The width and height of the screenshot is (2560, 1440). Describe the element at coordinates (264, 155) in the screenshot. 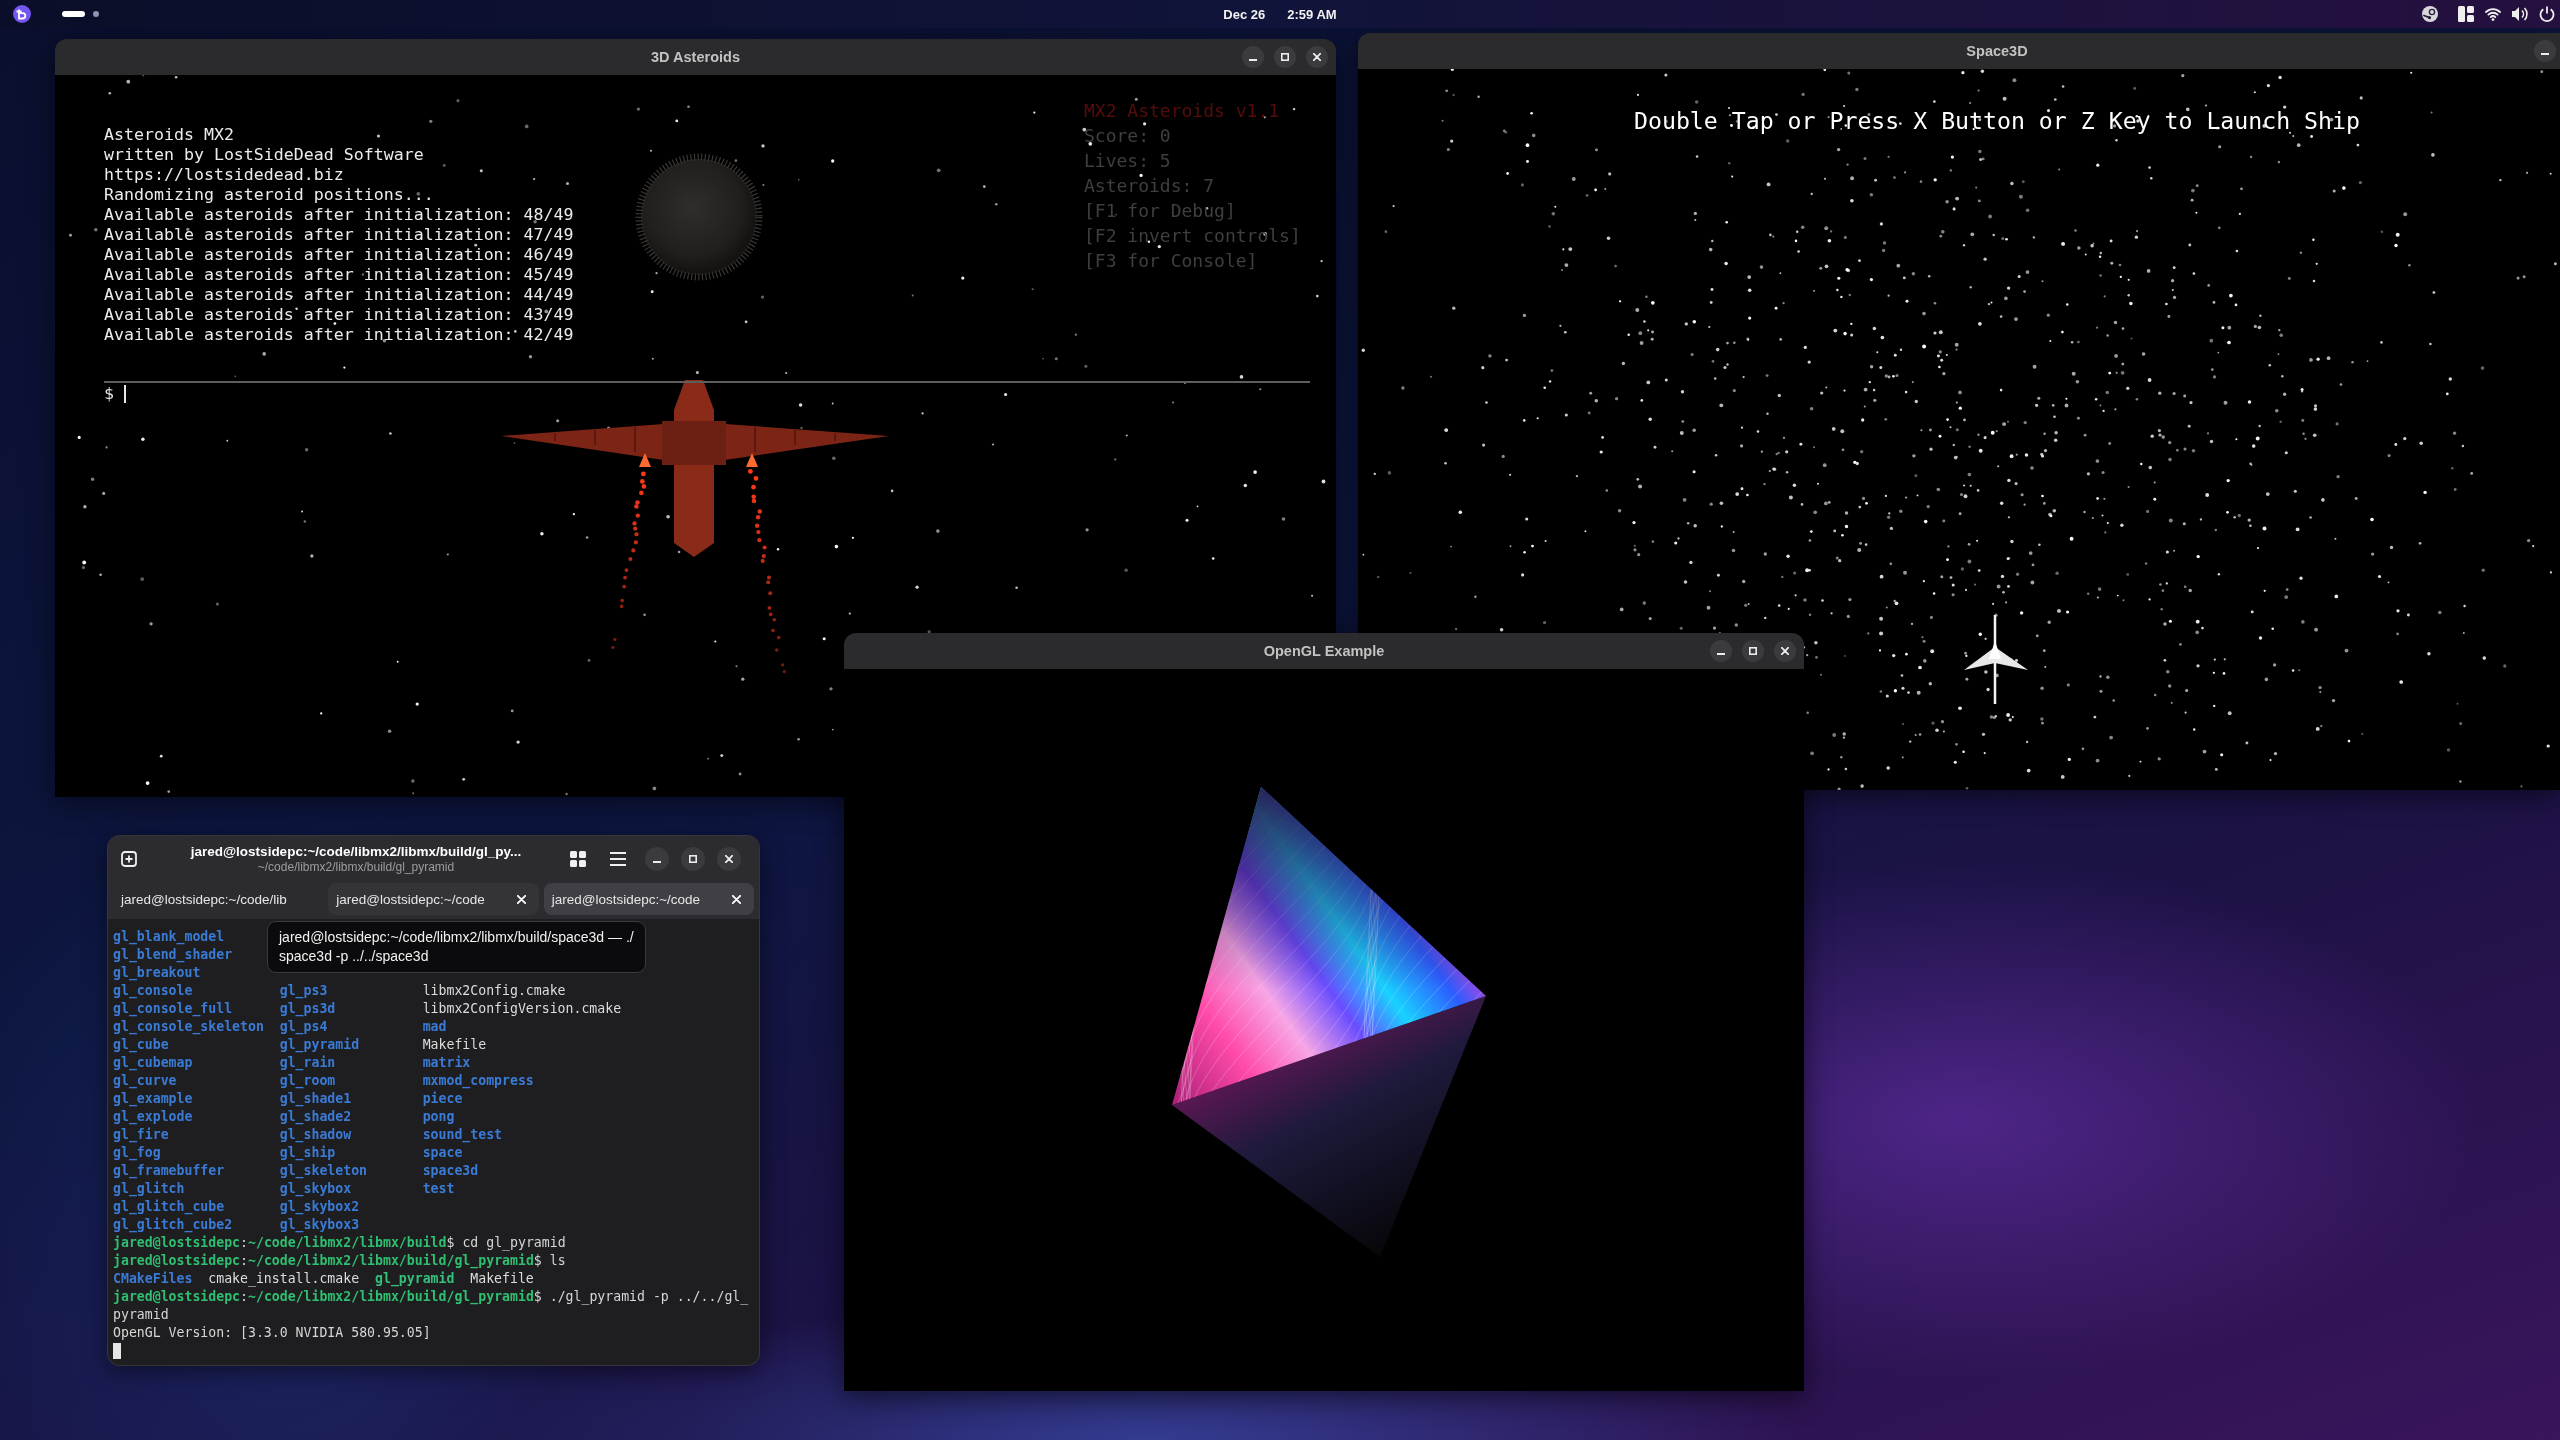

I see `console-line: written by LostSideDead Software` at that location.